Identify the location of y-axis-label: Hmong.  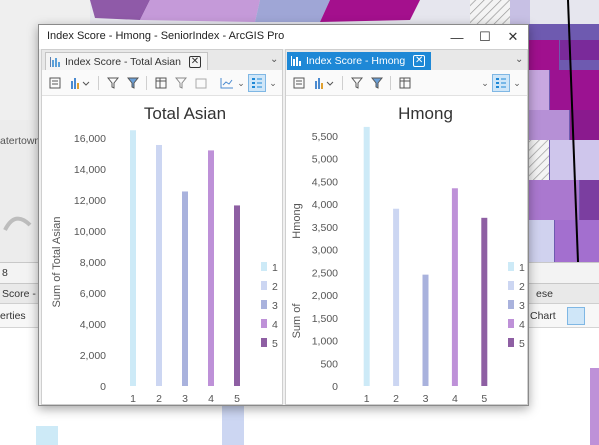
(297, 220).